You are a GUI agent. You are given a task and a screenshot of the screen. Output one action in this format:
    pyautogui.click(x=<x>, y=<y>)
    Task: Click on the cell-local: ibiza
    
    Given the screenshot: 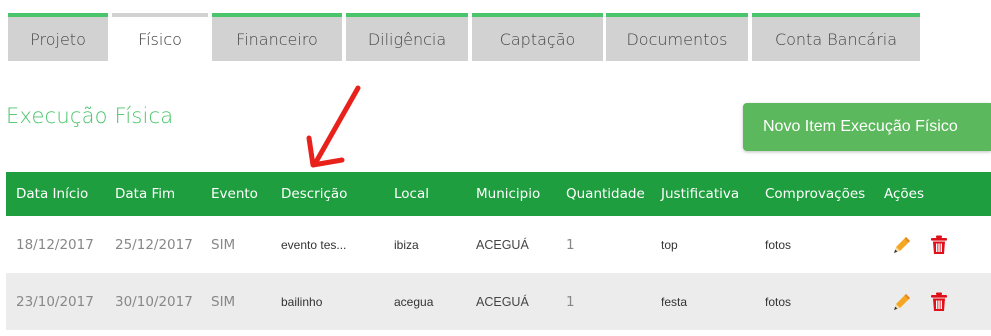 What is the action you would take?
    pyautogui.click(x=406, y=244)
    